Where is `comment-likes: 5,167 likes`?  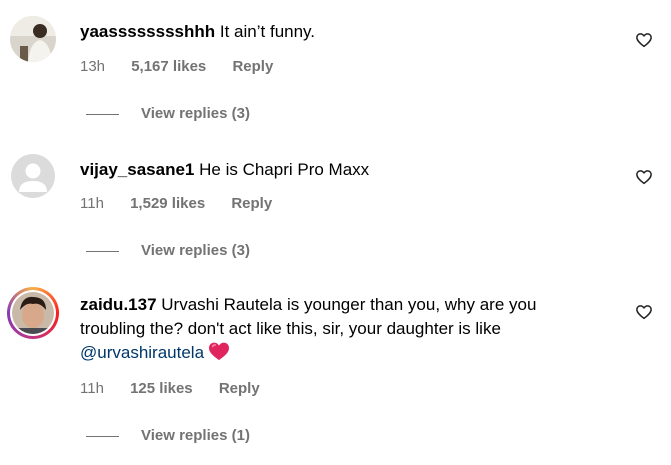 comment-likes: 5,167 likes is located at coordinates (168, 66).